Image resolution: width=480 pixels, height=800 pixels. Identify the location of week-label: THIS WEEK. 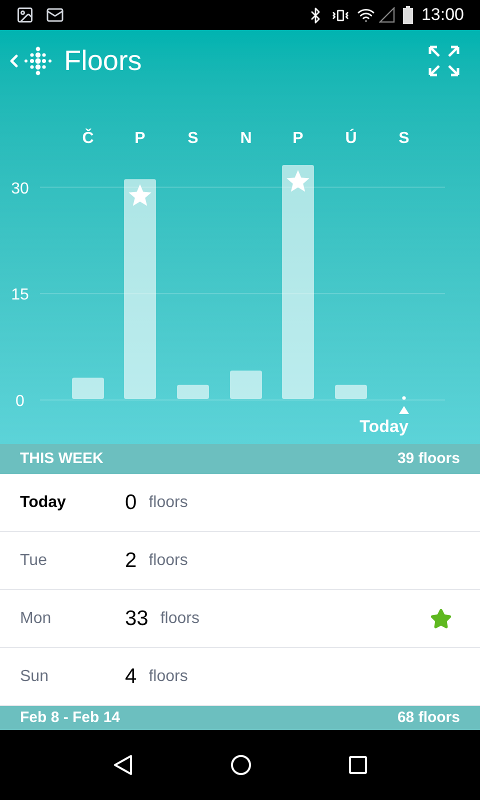
(62, 458).